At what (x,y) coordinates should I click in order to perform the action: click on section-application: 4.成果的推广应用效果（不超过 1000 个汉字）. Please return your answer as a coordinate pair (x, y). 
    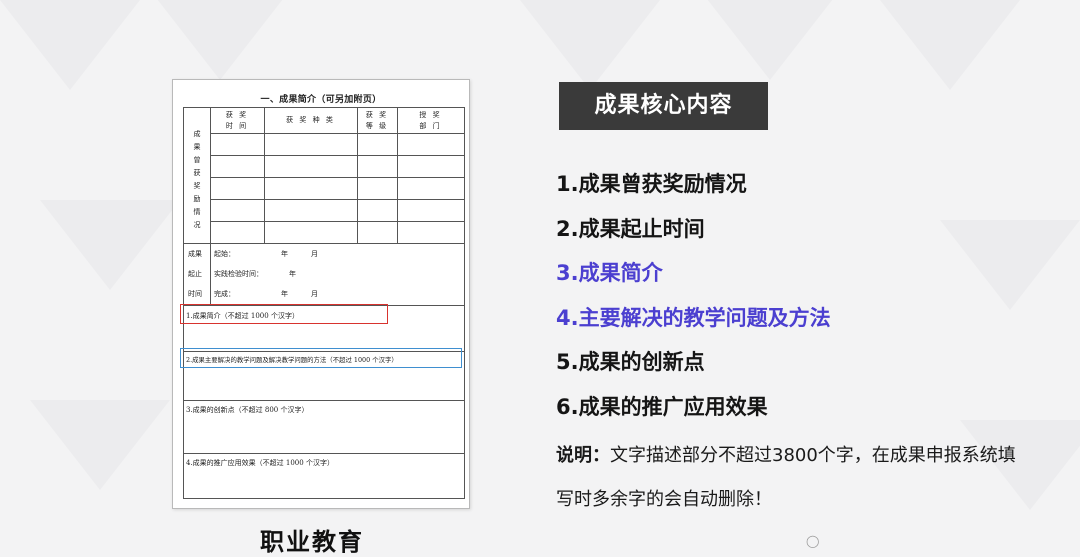
    Looking at the image, I should click on (260, 463).